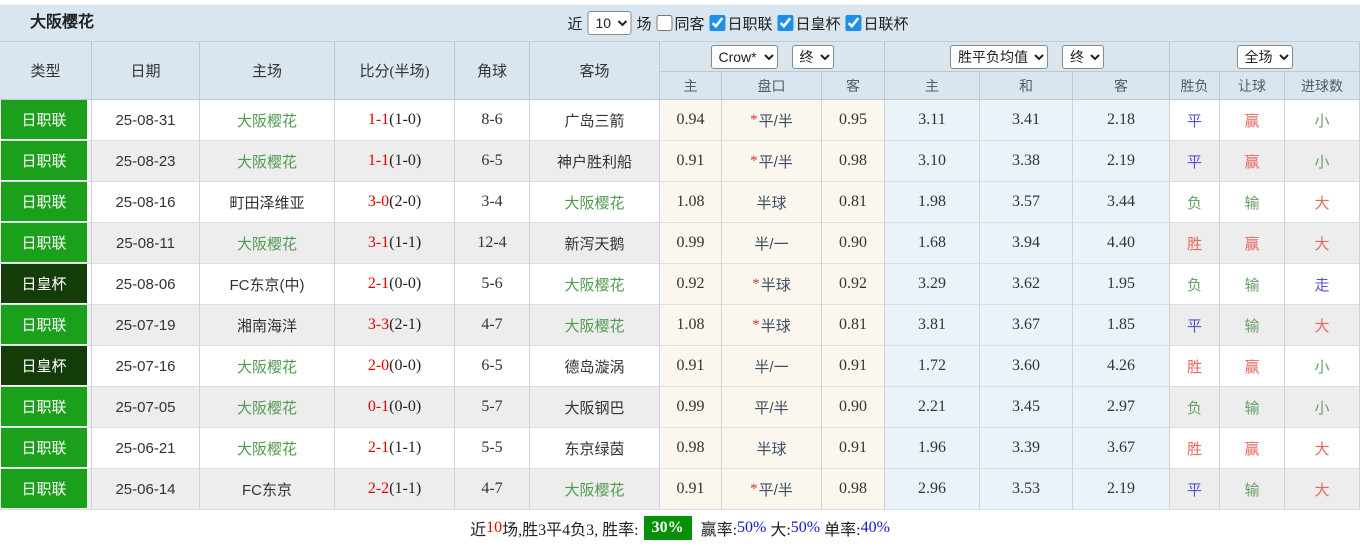  Describe the element at coordinates (570, 530) in the screenshot. I see `footer-summary: 场,胜3平4负3, 胜率:` at that location.